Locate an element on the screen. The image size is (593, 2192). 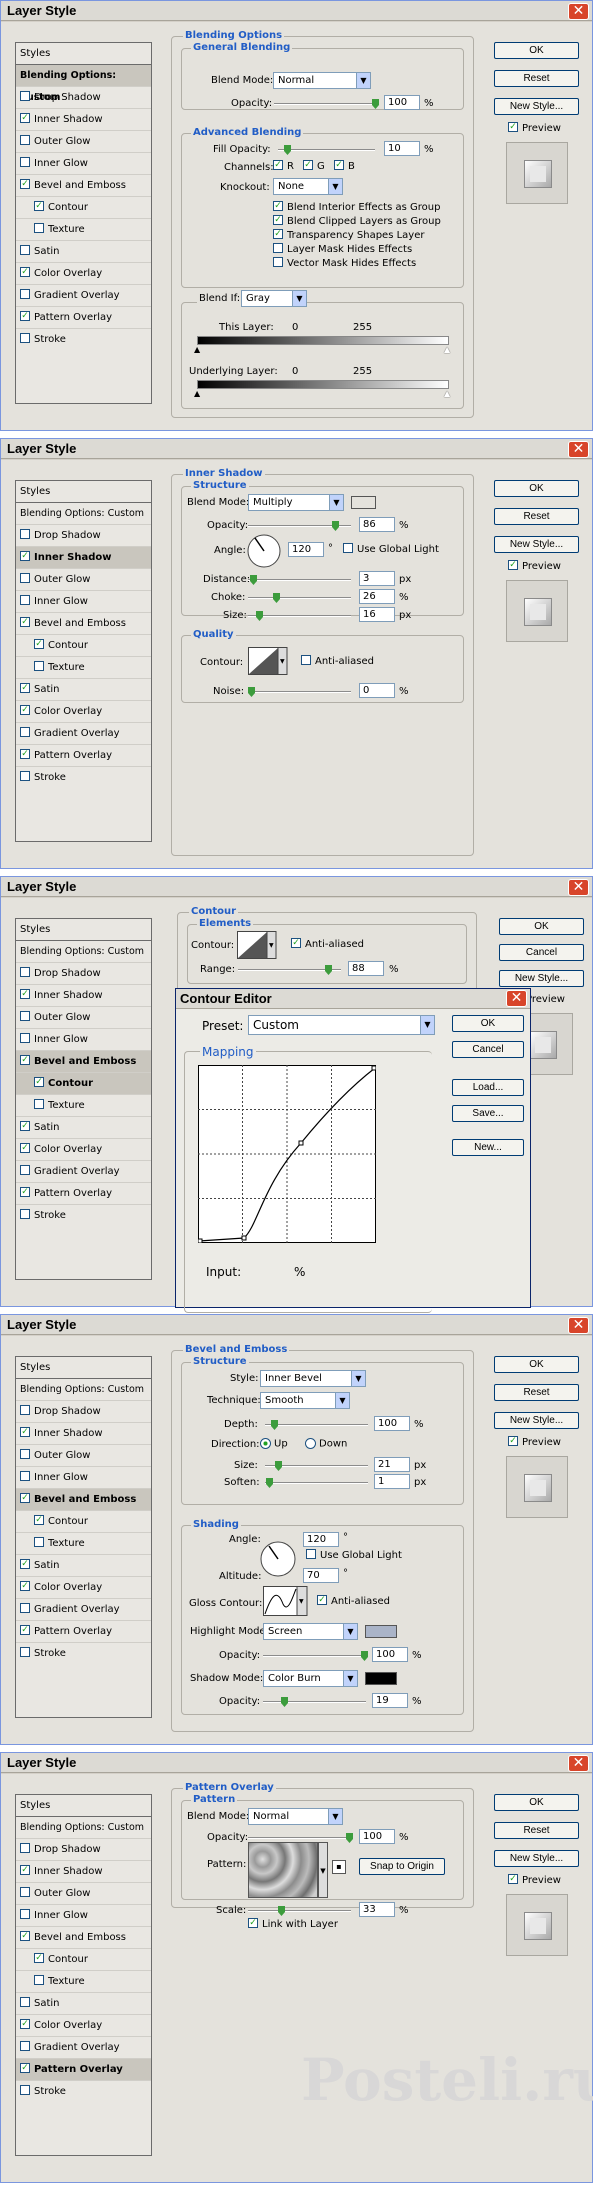
radio-off-icon is located at coordinates (310, 1443).